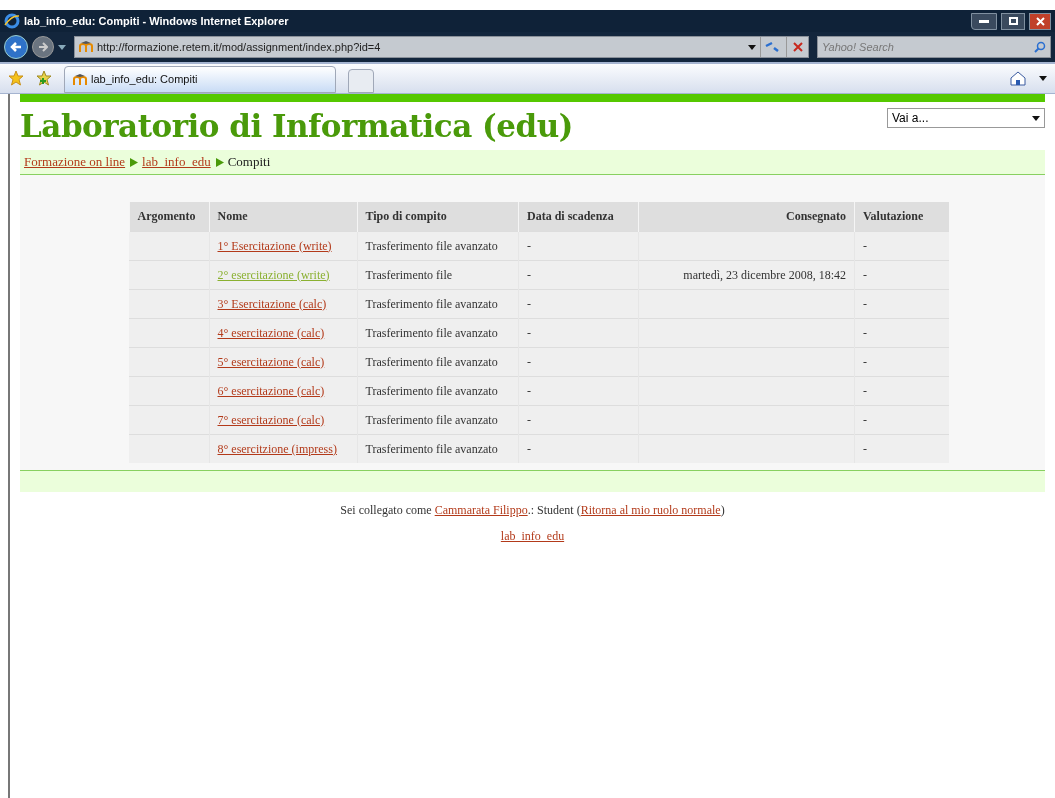 The height and width of the screenshot is (798, 1055). Describe the element at coordinates (532, 510) in the screenshot. I see `login-info: Sei collegato come Cammarata Filippo.: Student (Ritorna al mio ruolo normale)` at that location.